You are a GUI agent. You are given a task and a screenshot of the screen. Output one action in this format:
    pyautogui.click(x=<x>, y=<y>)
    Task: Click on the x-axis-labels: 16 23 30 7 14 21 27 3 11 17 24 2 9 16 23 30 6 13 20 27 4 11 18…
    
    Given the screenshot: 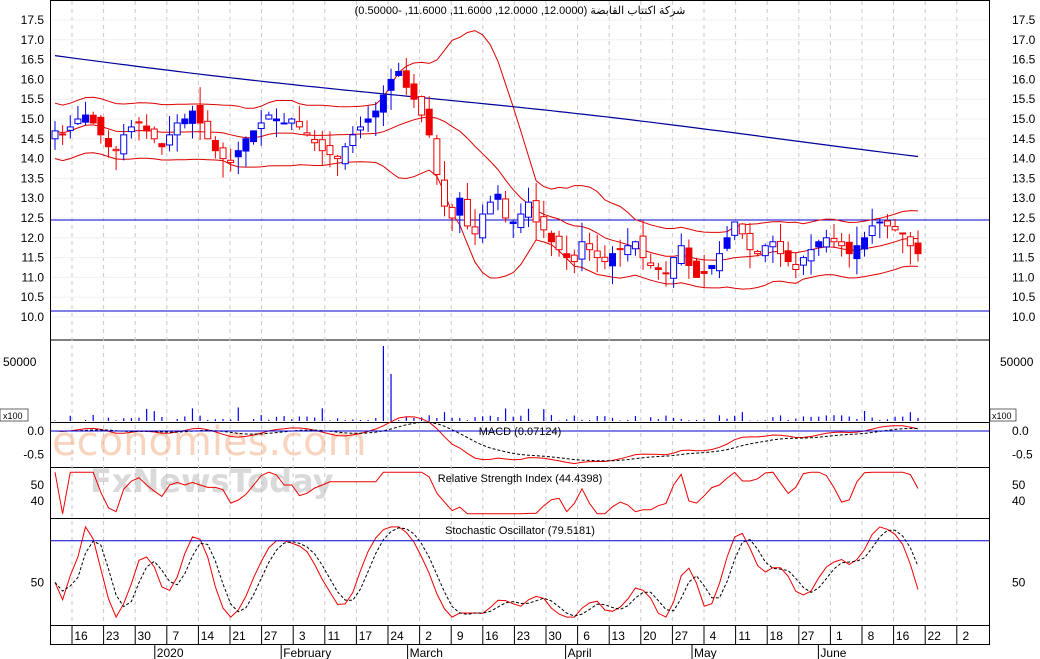 What is the action you would take?
    pyautogui.click(x=520, y=642)
    